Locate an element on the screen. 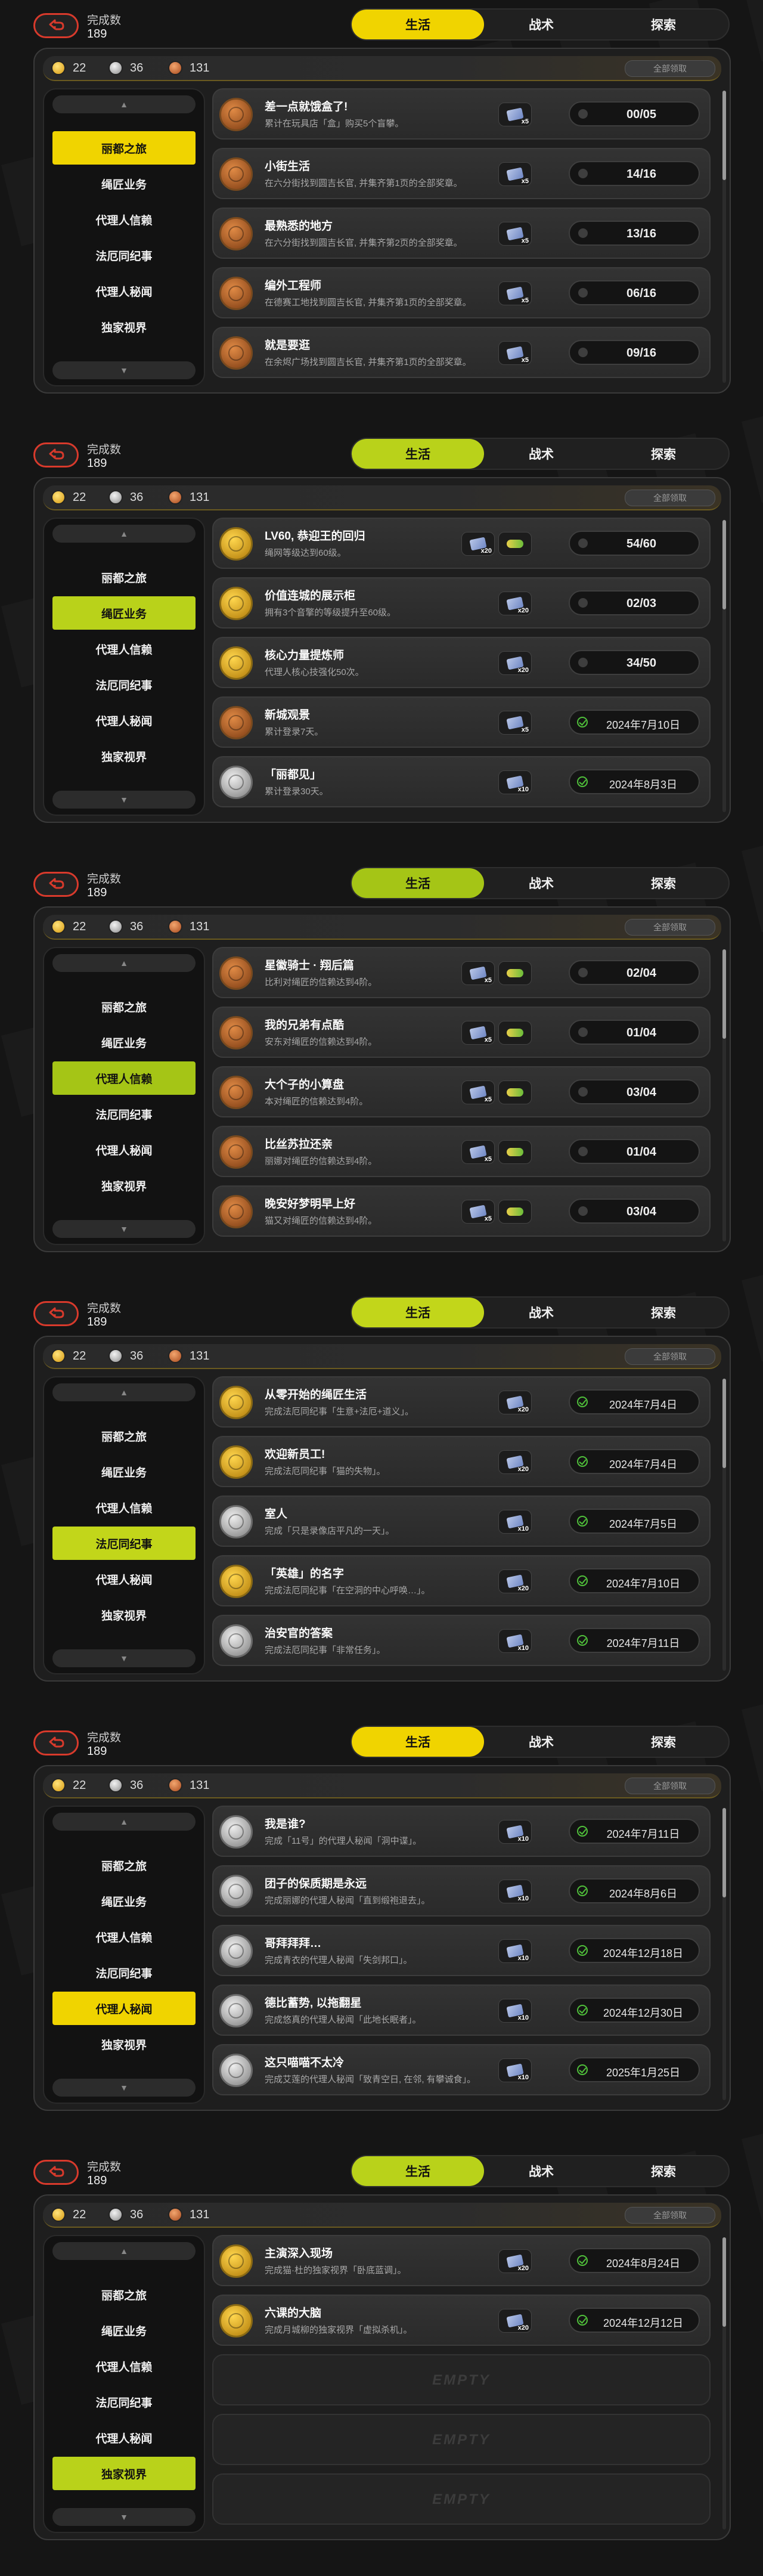 Image resolution: width=763 pixels, height=2576 pixels. achievement-row: 「丽都见」 累计登录30天。 x10 2024年8月3日 is located at coordinates (461, 781).